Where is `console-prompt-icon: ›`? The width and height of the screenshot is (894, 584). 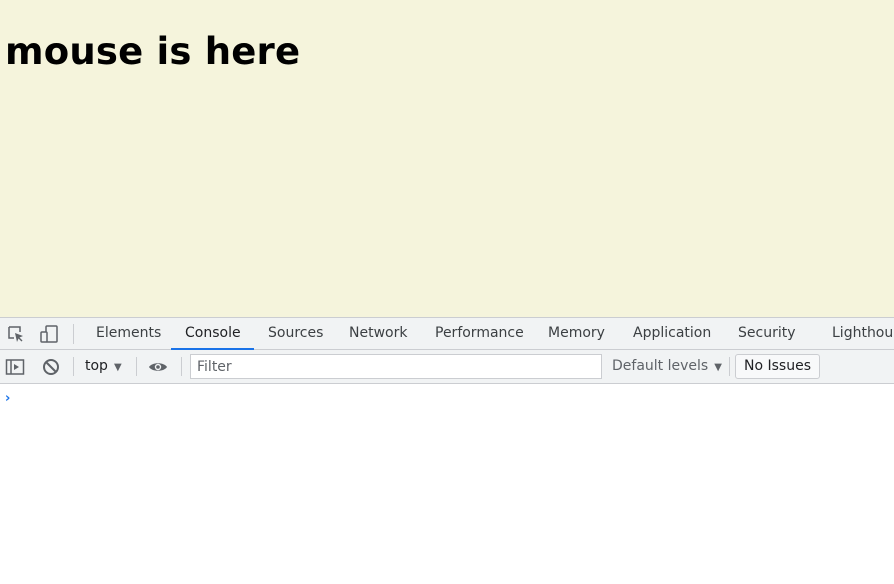
console-prompt-icon: › is located at coordinates (7, 398).